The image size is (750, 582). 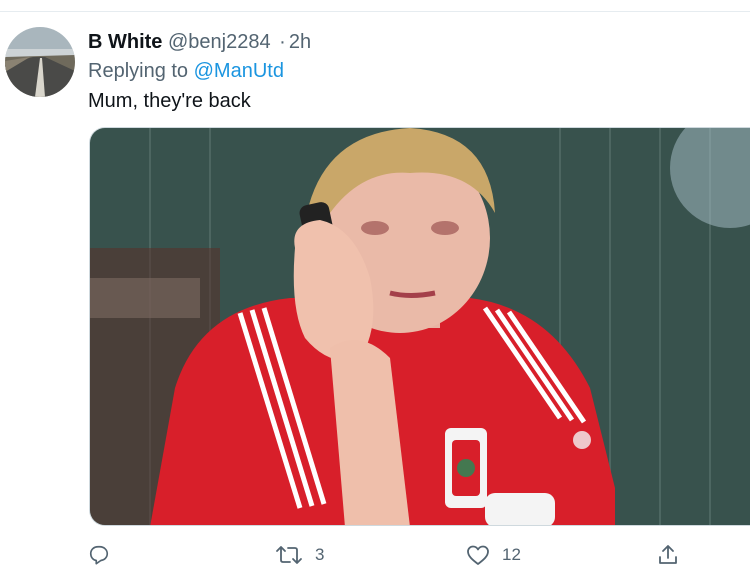 I want to click on share-icon, so click(x=668, y=554).